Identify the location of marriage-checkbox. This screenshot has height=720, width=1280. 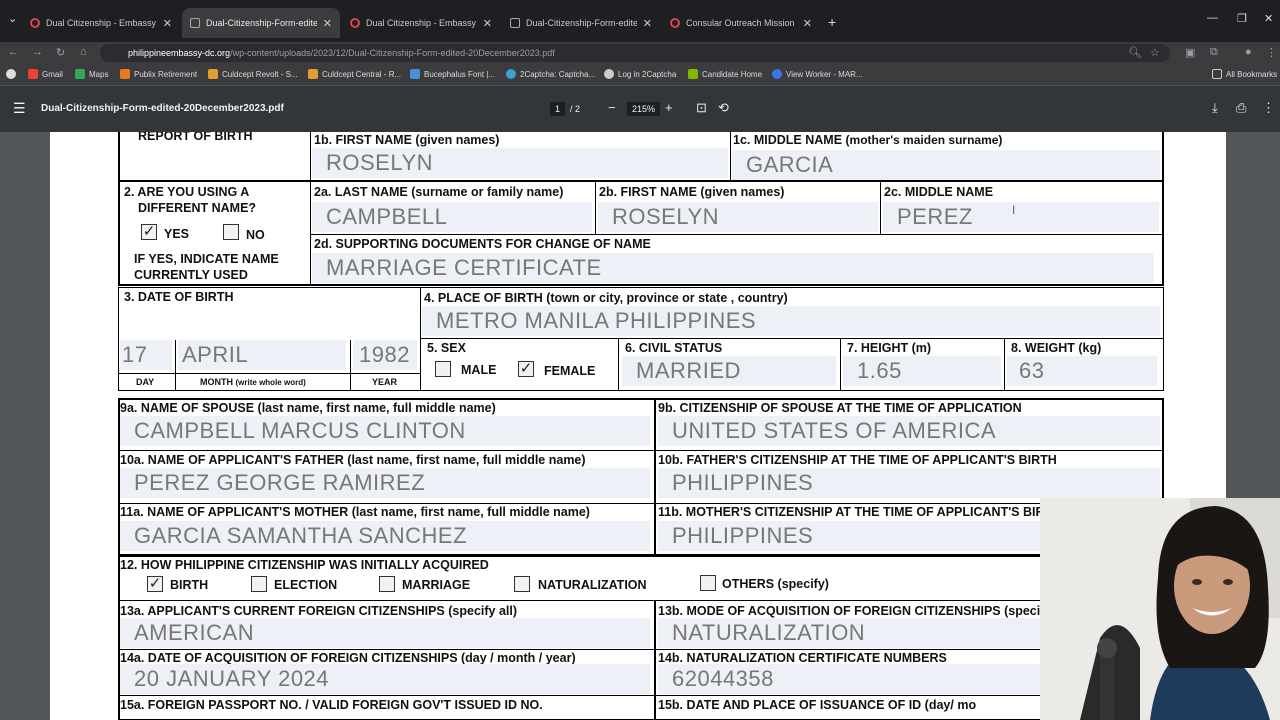
(387, 584).